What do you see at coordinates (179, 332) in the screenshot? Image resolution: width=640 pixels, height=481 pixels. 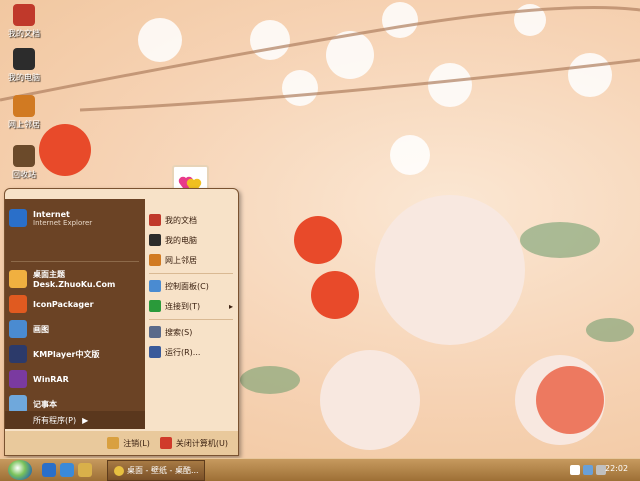 I see `place-label: 搜索(S)` at bounding box center [179, 332].